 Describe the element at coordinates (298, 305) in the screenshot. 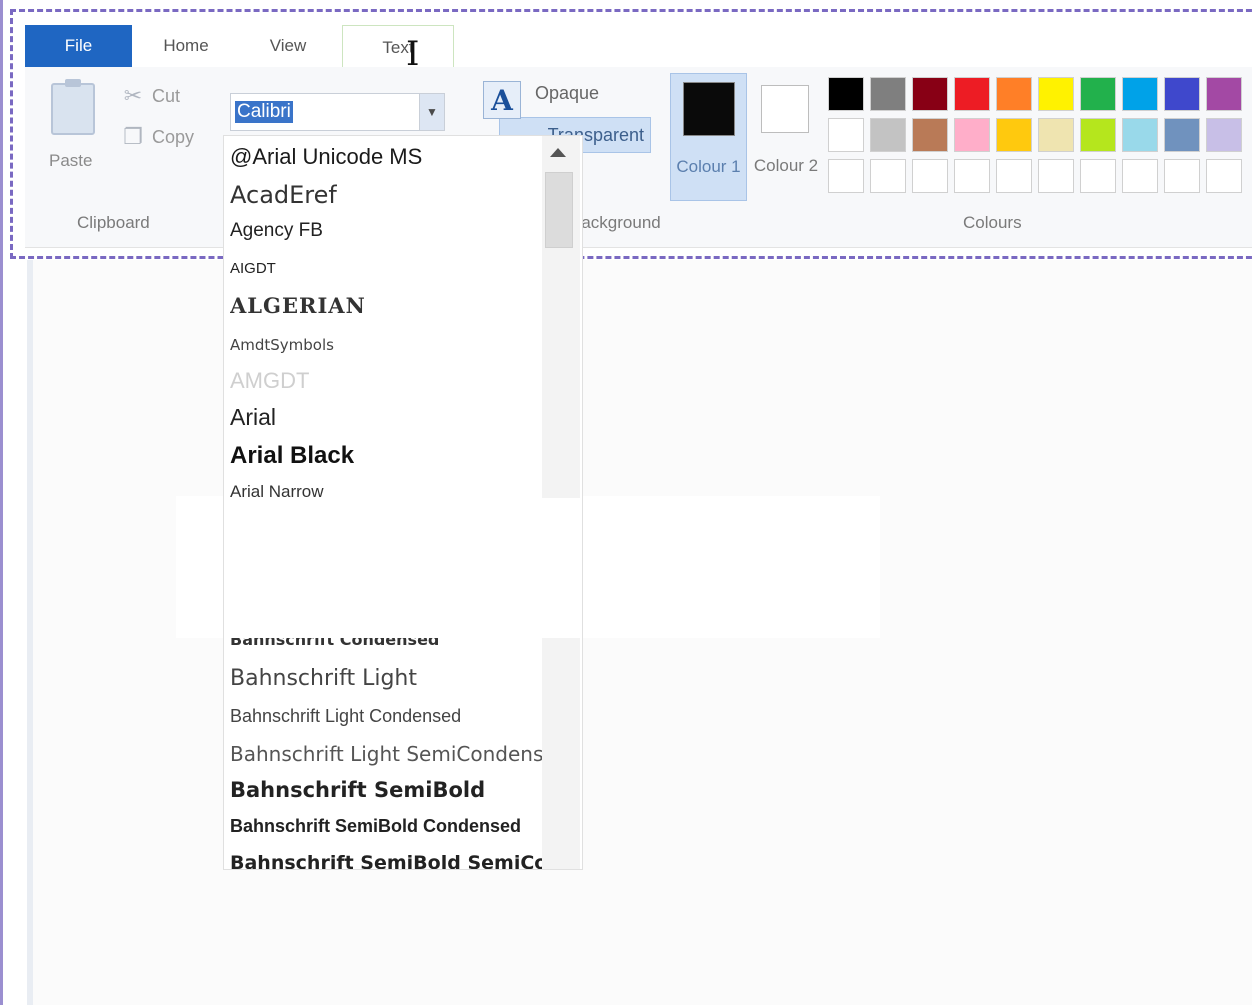

I see `font-list-item: ALGERIAN` at that location.